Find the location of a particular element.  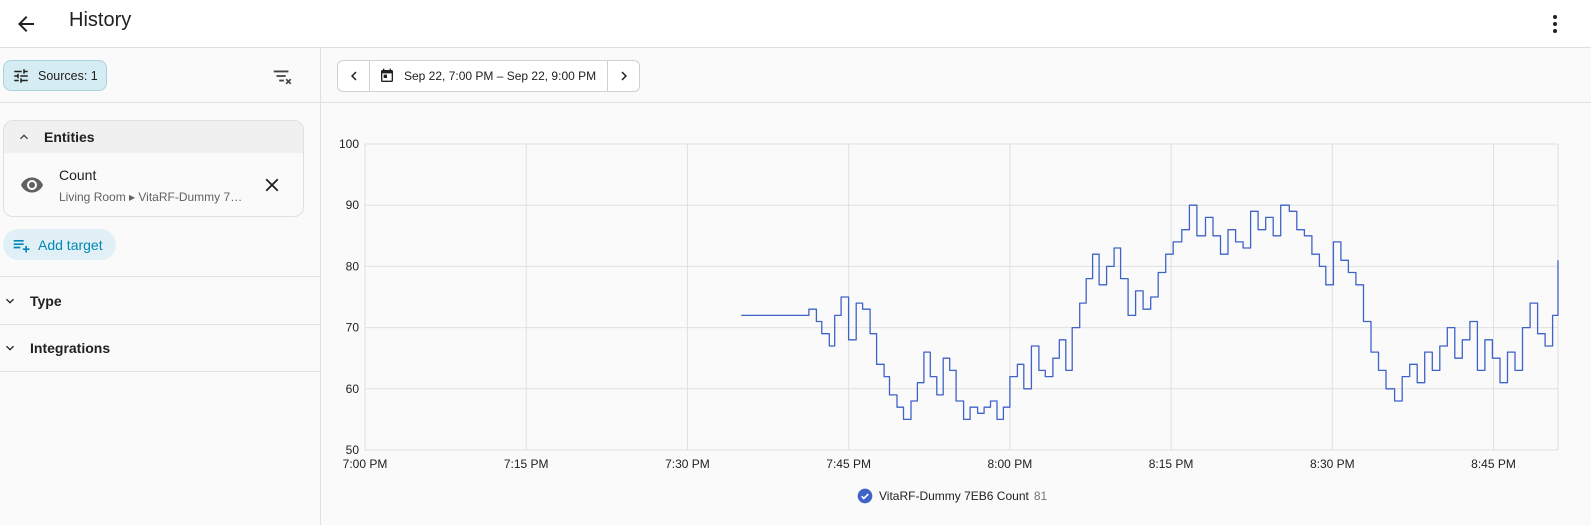

add-target-label: Add target is located at coordinates (70, 244).